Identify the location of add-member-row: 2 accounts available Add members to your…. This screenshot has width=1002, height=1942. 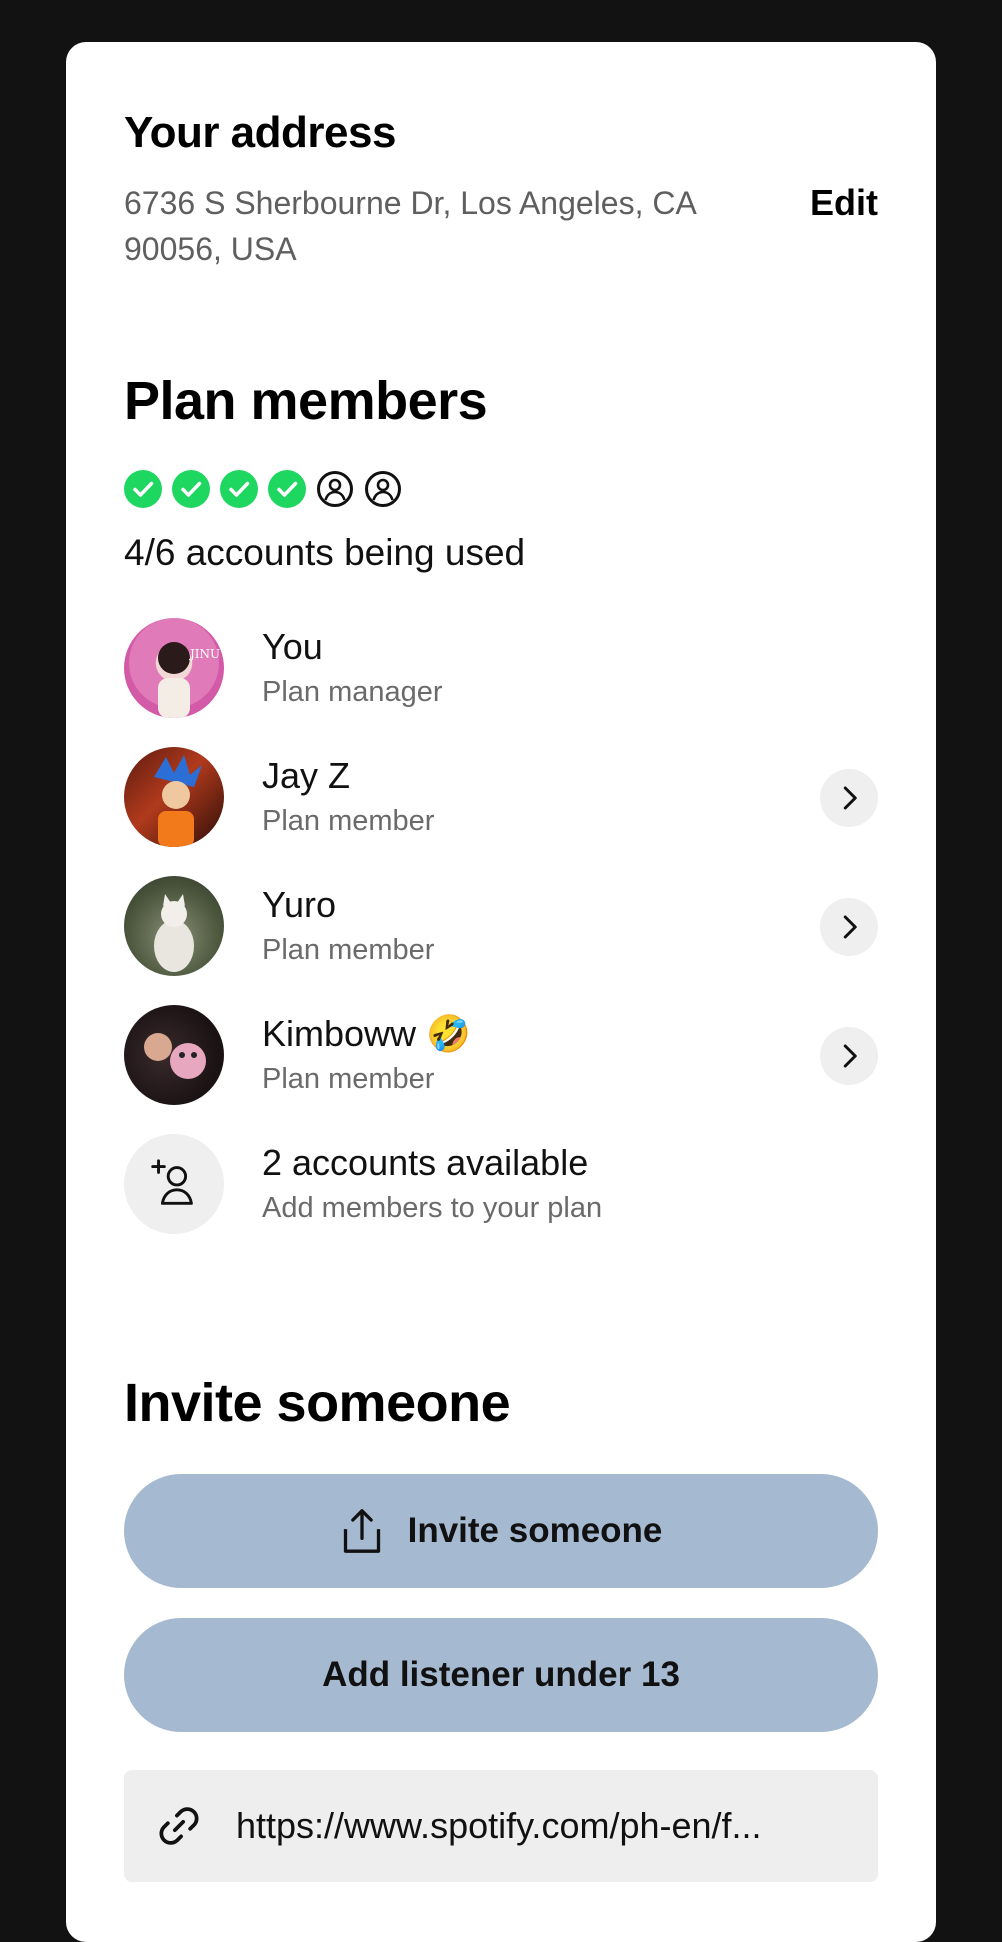
(501, 1198).